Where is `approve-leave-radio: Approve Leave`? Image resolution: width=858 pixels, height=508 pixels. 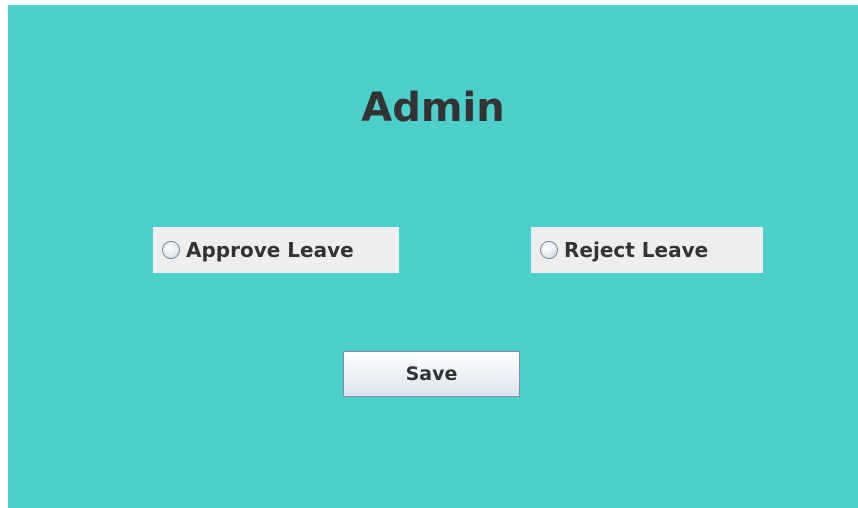
approve-leave-radio: Approve Leave is located at coordinates (276, 250).